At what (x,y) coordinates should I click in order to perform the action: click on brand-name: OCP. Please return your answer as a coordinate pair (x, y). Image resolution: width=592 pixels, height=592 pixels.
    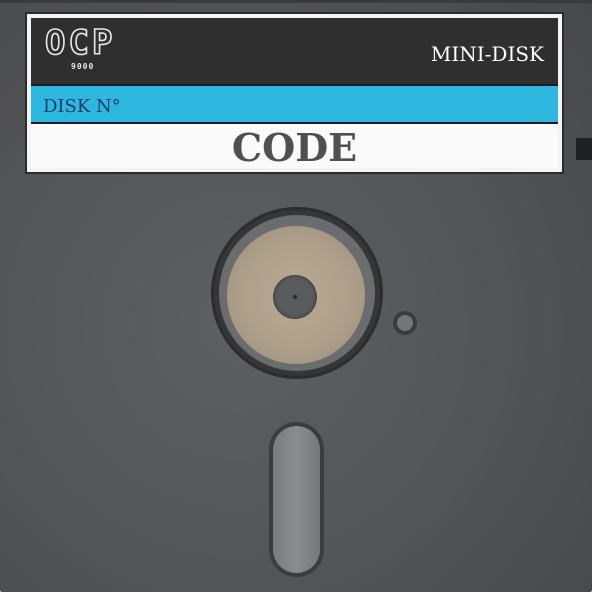
    Looking at the image, I should click on (80, 43).